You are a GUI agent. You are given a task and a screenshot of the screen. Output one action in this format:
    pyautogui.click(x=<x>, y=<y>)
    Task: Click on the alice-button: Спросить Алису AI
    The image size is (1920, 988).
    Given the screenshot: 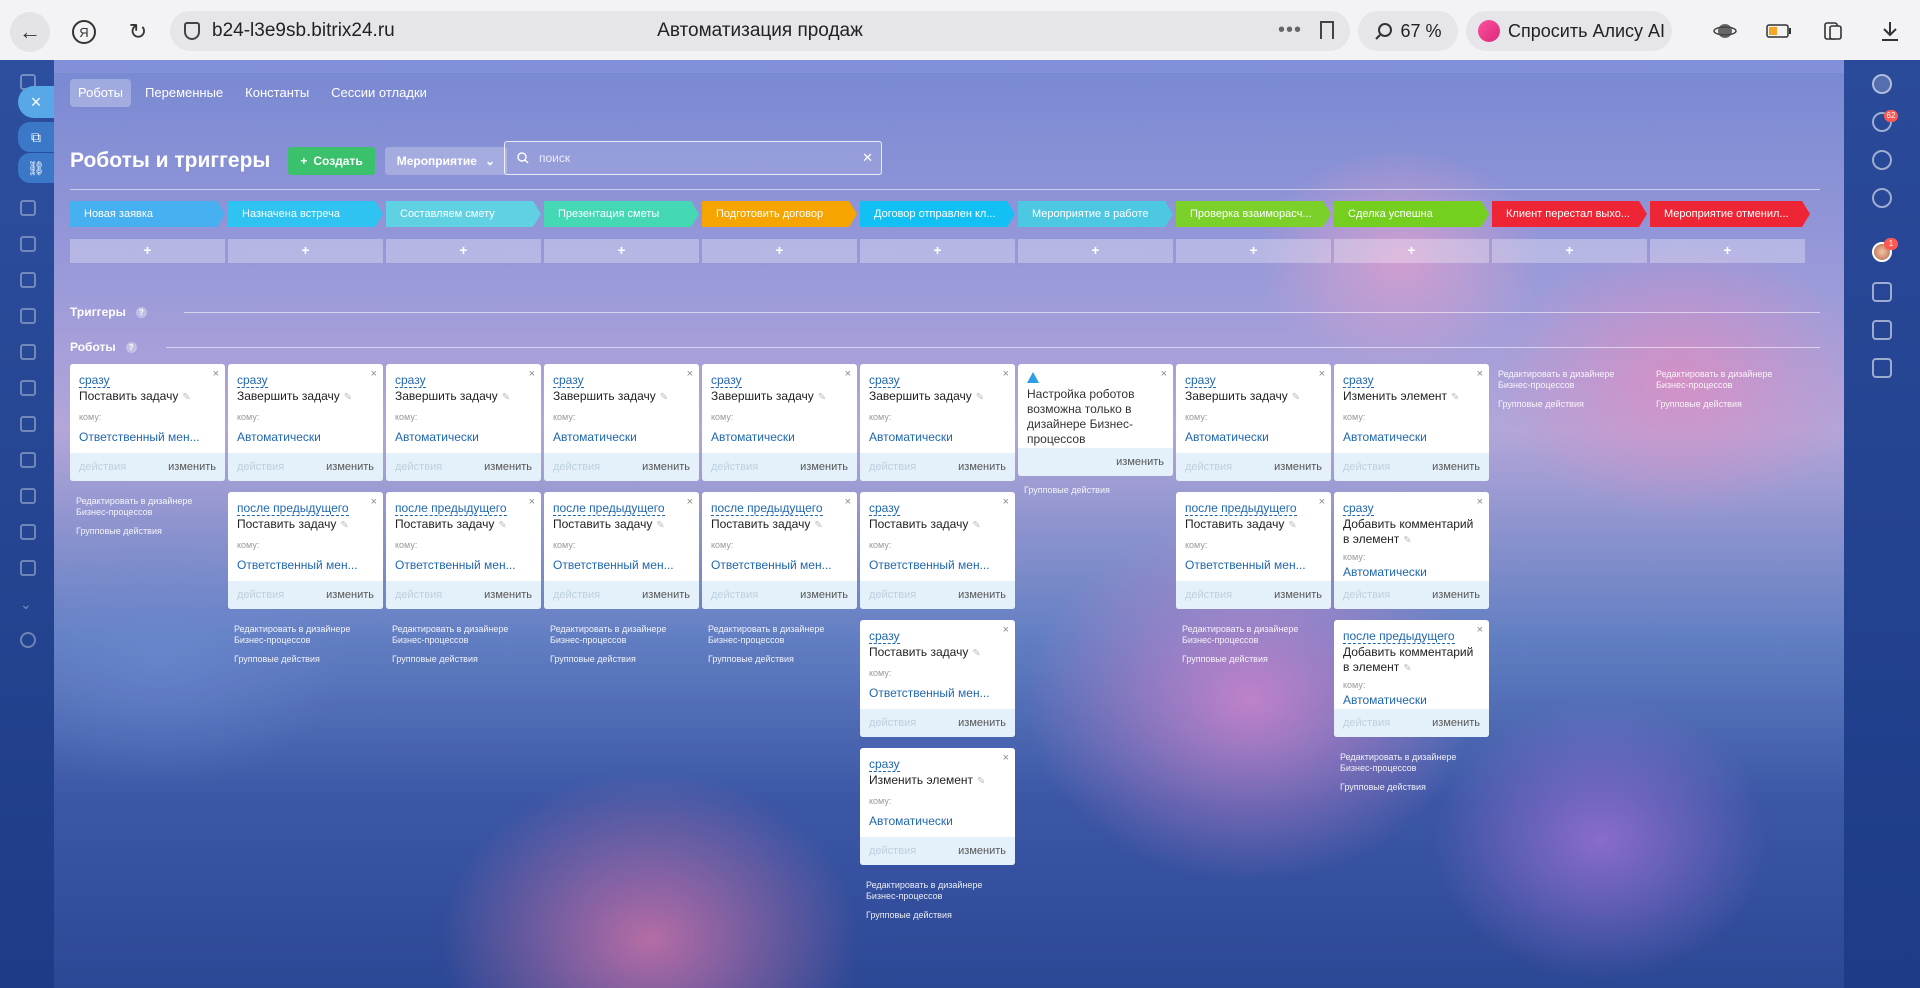 What is the action you would take?
    pyautogui.click(x=1569, y=31)
    